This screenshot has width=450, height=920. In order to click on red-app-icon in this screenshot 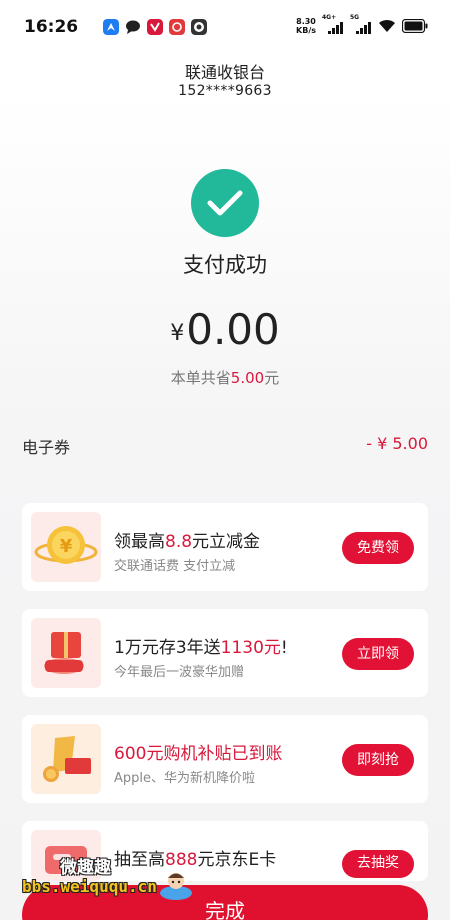, I will do `click(155, 27)`.